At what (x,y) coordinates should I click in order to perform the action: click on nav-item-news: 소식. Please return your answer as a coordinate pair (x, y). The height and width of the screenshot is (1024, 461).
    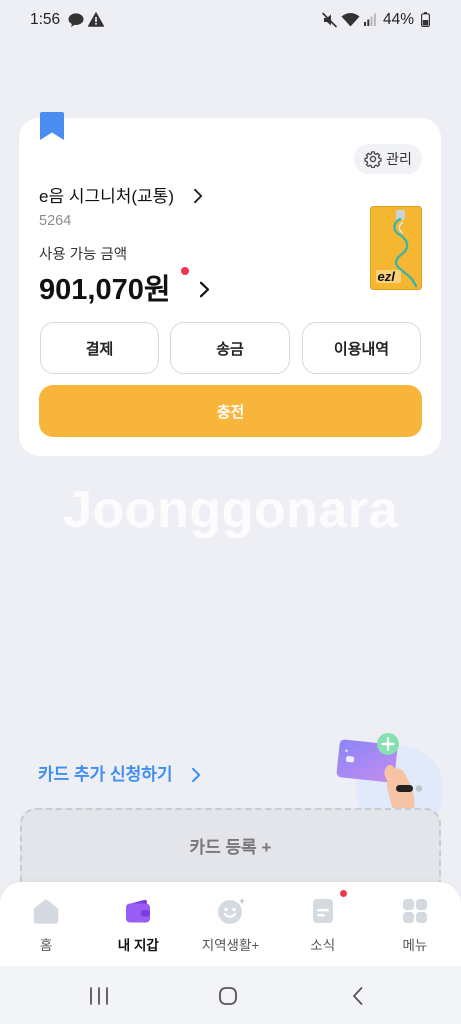
    Looking at the image, I should click on (323, 924).